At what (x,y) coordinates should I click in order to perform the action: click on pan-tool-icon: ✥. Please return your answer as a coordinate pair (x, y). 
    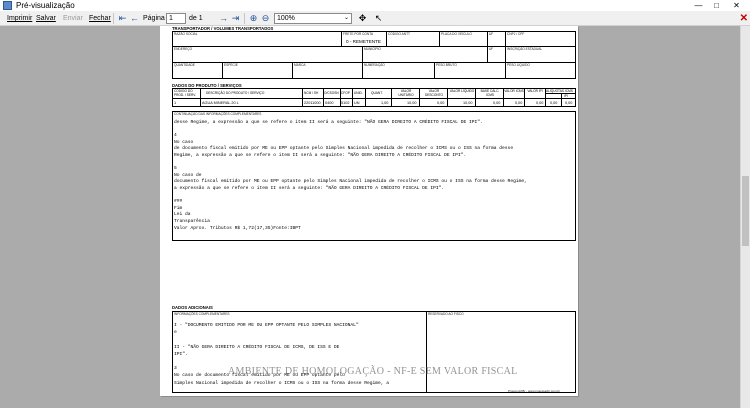
    Looking at the image, I should click on (362, 18).